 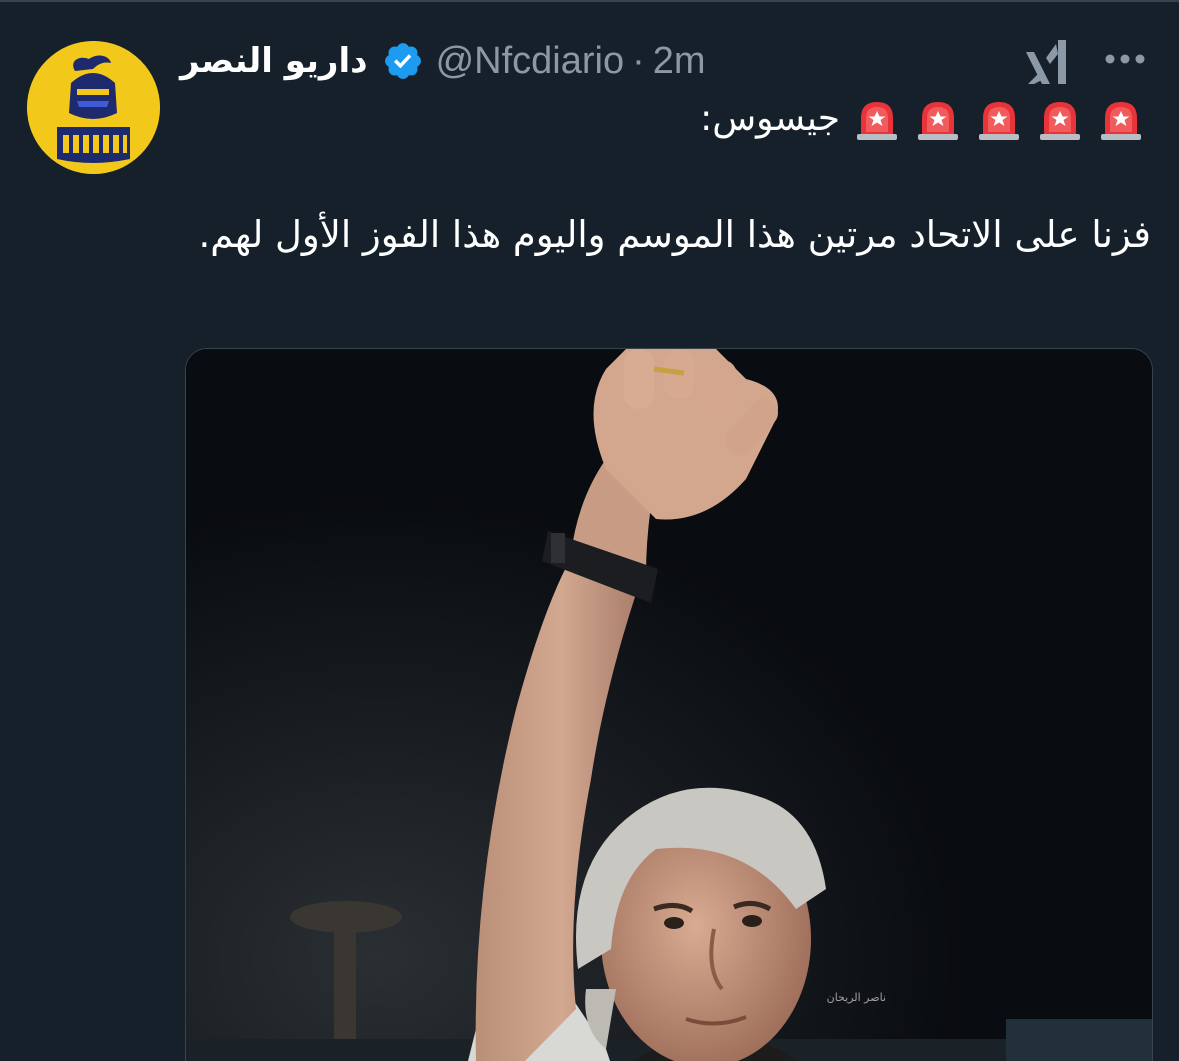 I want to click on tweet-header: داريو النصر @Nfcdiario · 2m, so click(x=443, y=61).